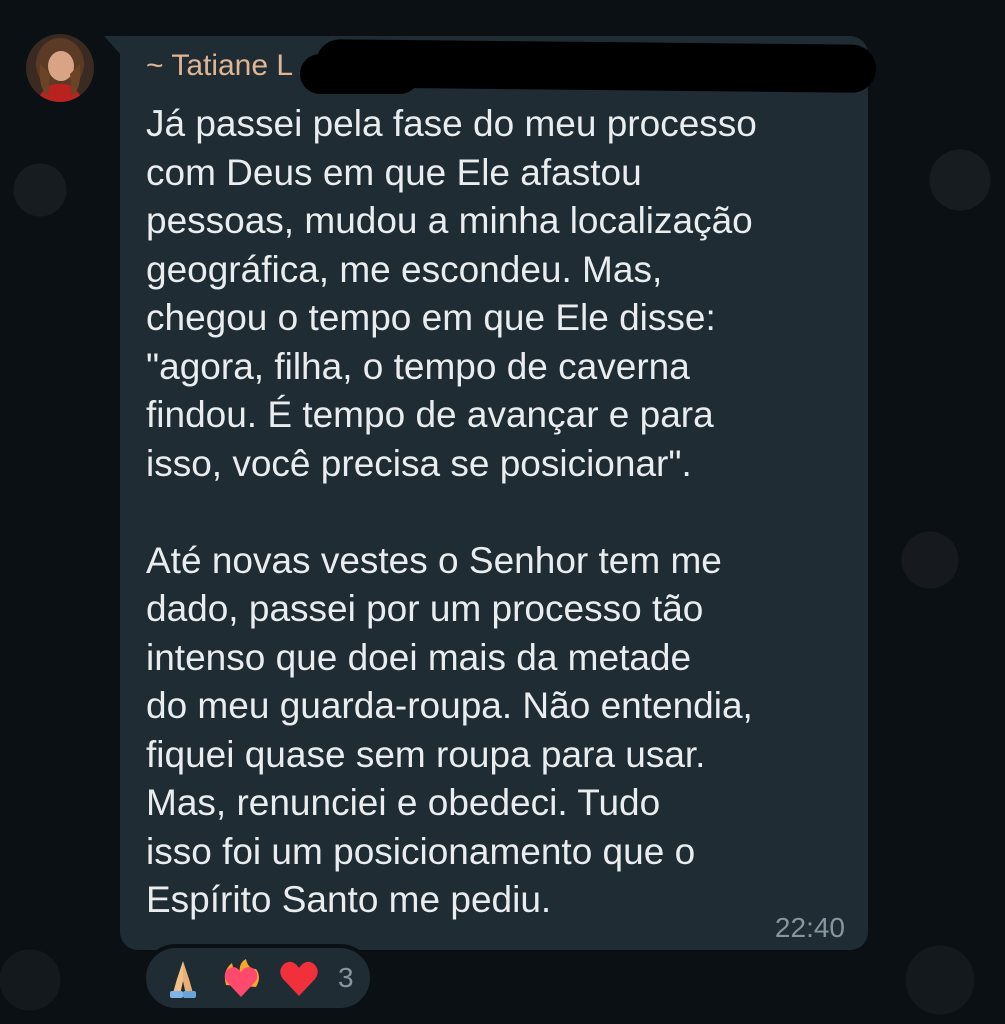 The width and height of the screenshot is (1005, 1024). I want to click on avatar-photo, so click(60, 68).